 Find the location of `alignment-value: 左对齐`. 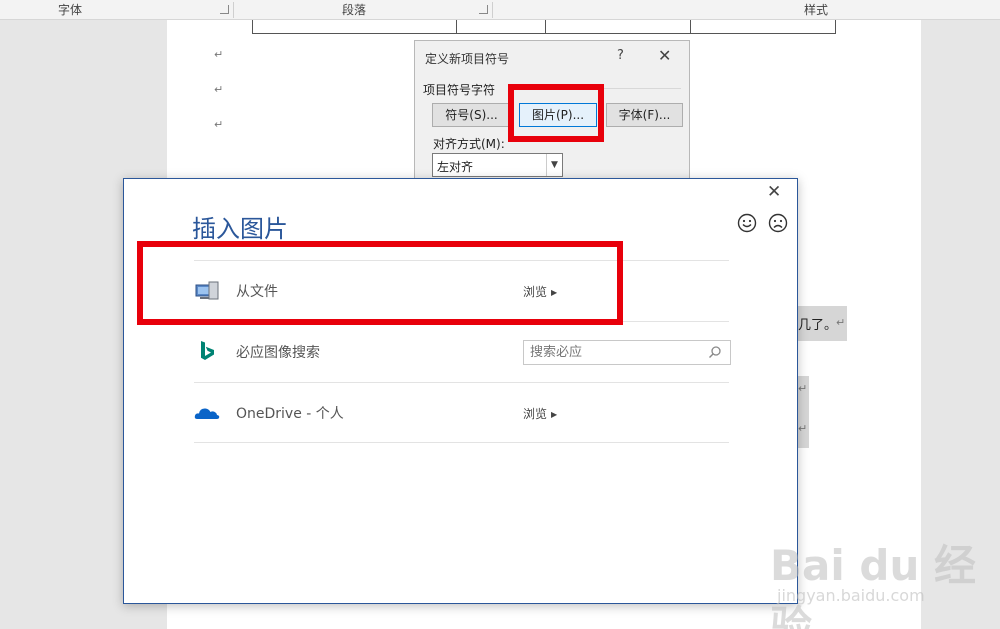

alignment-value: 左对齐 is located at coordinates (455, 167).